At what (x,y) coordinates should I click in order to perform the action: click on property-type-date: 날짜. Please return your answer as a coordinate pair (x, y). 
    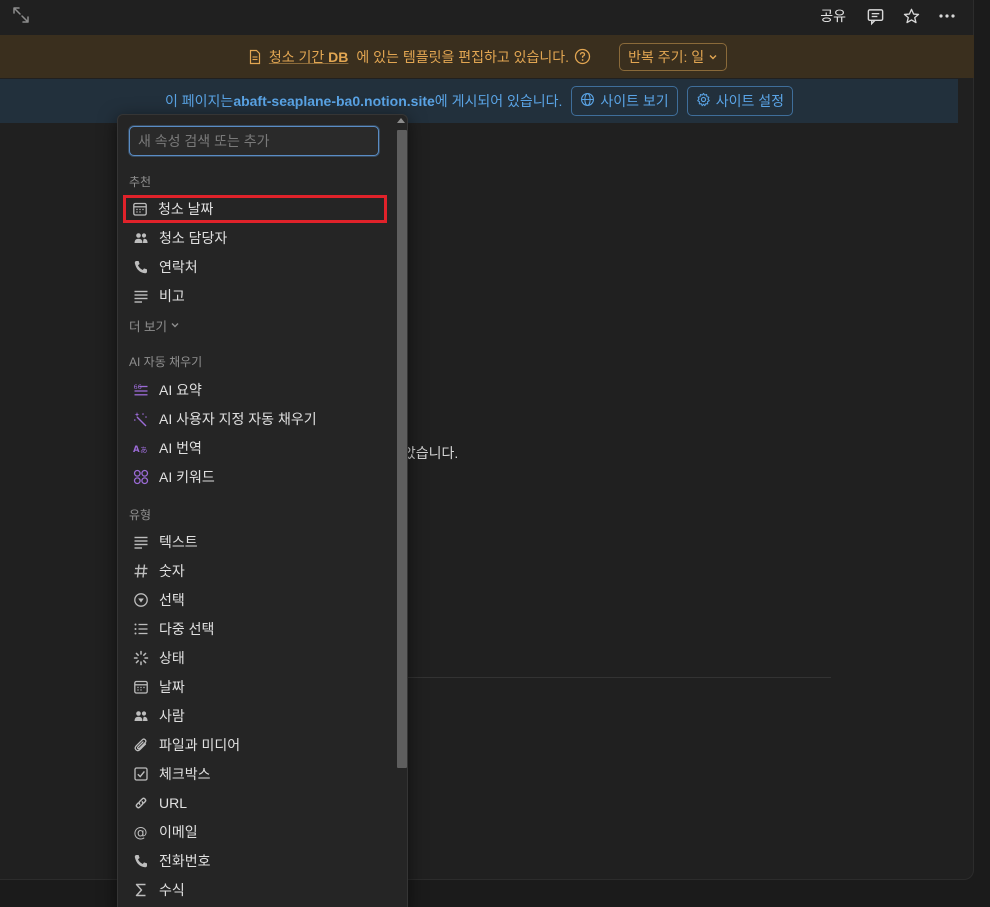
    Looking at the image, I should click on (255, 687).